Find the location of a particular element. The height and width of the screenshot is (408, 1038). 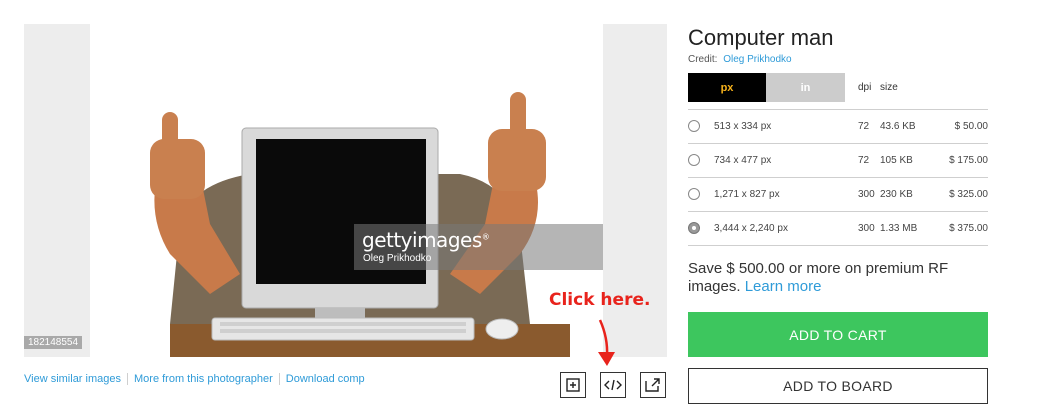

open-external-icon is located at coordinates (652, 385).